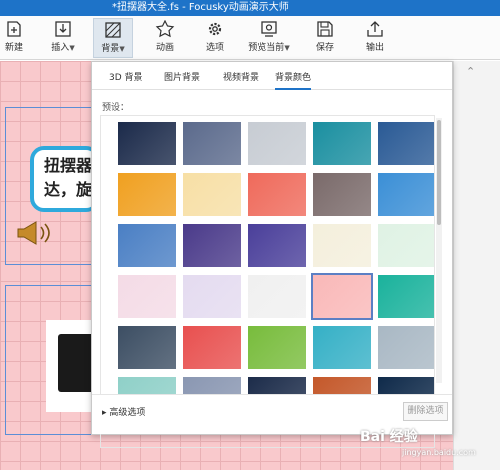 This screenshot has width=500, height=470. I want to click on new-label: 新建, so click(13, 48).